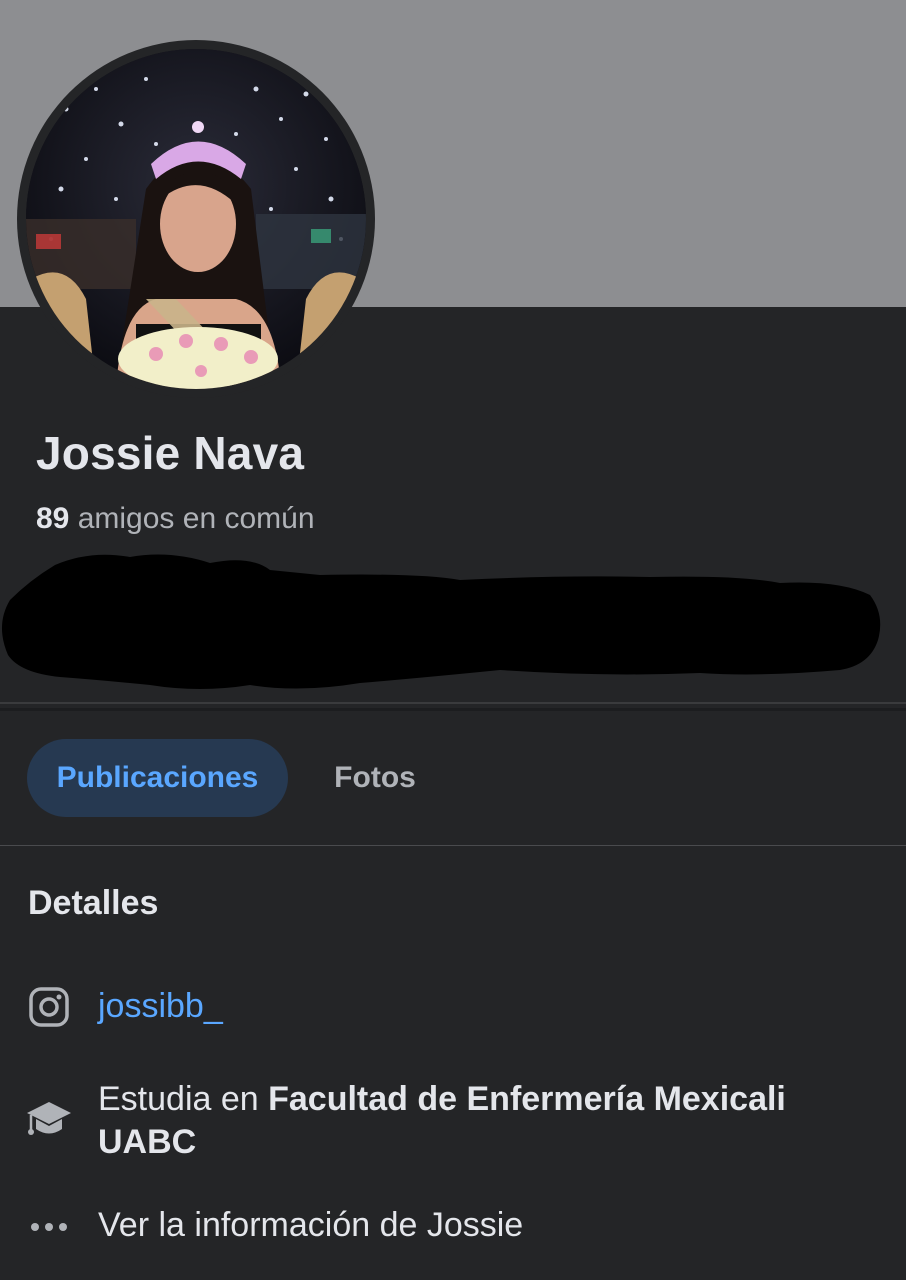 The width and height of the screenshot is (906, 1280). What do you see at coordinates (453, 845) in the screenshot?
I see `tabs-divider` at bounding box center [453, 845].